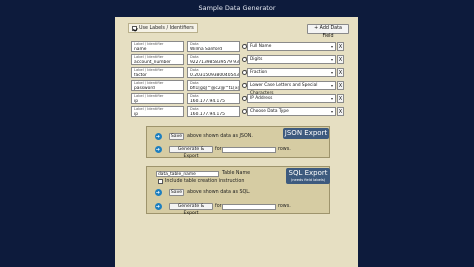  I want to click on data-value: Wilma Sanford, so click(206, 49).